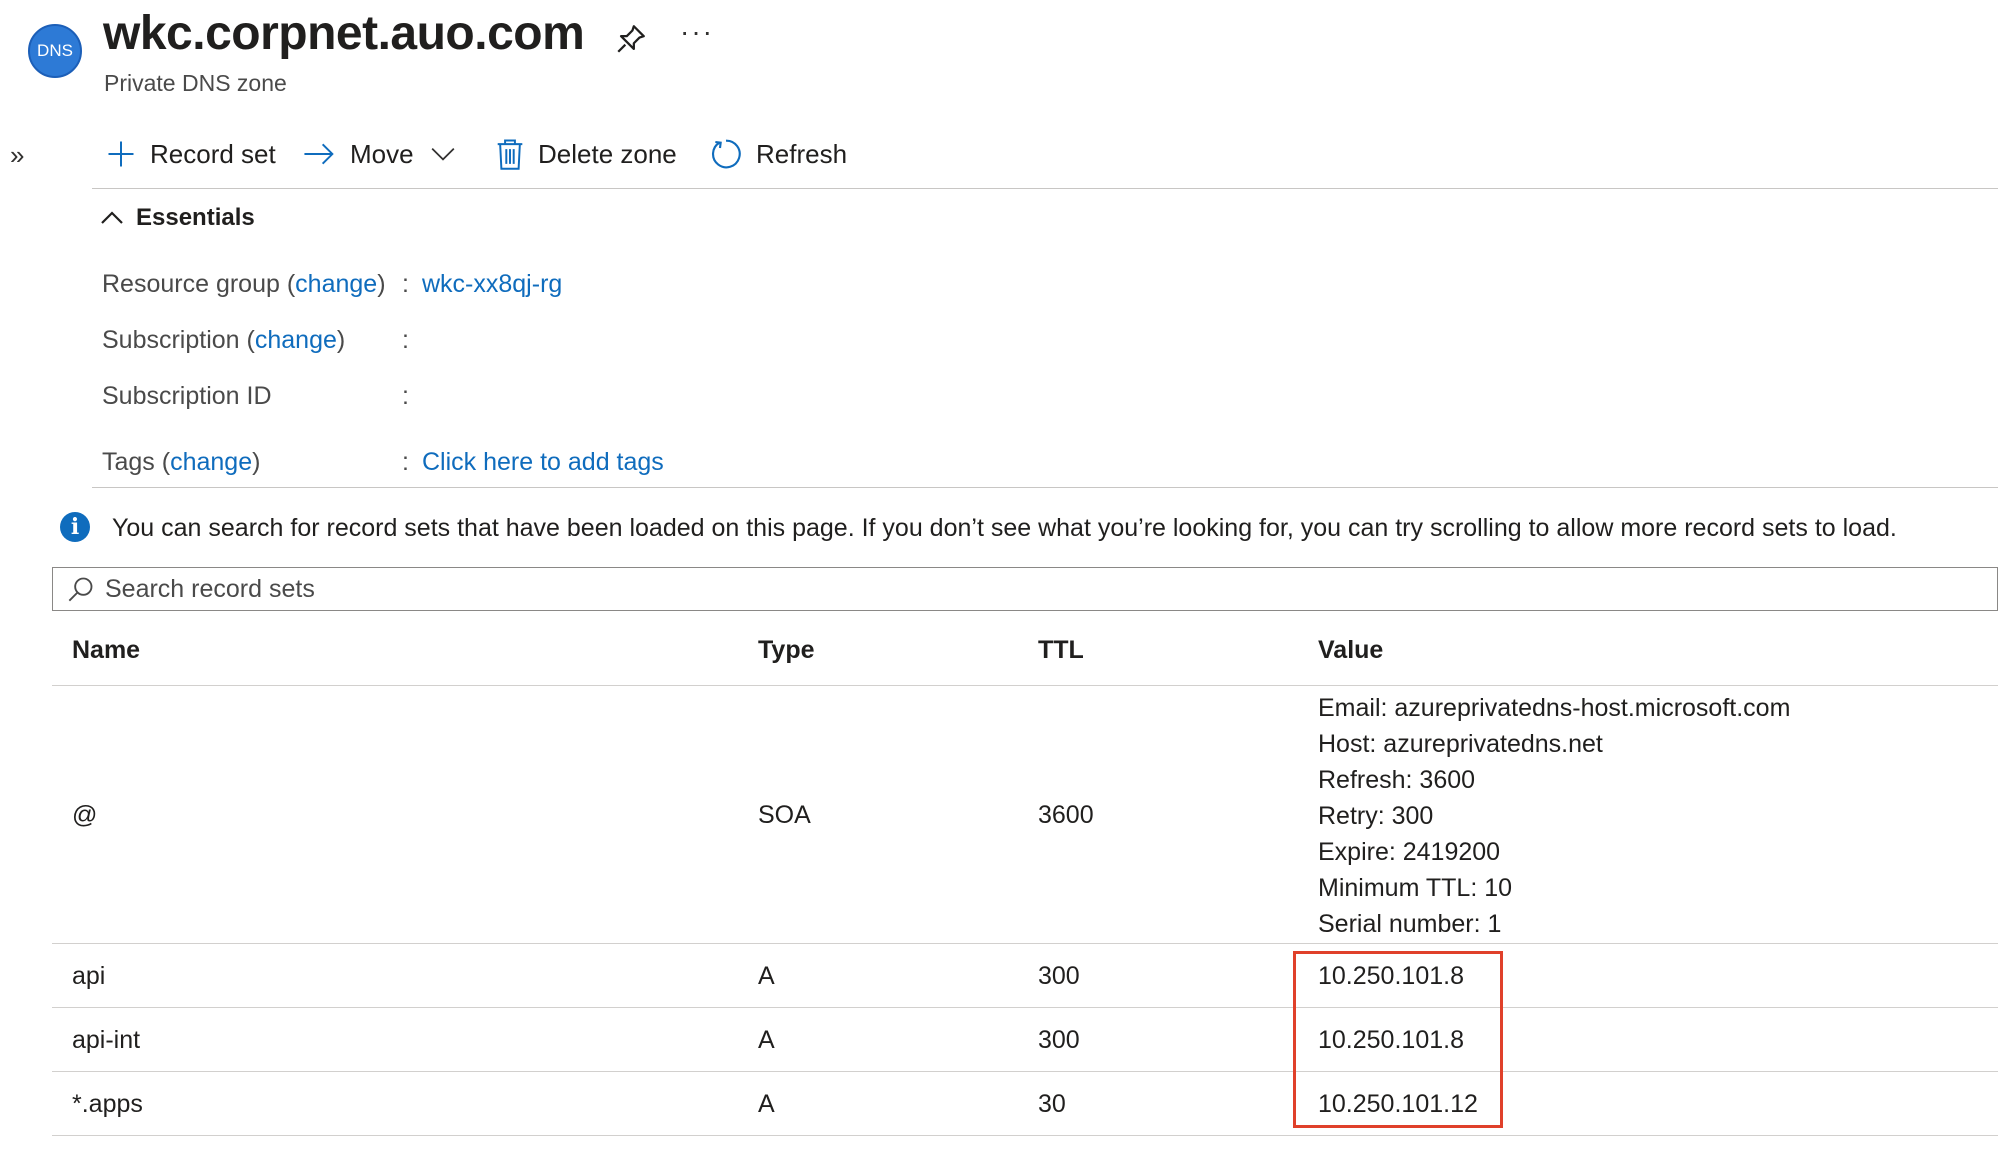 The image size is (1998, 1158). Describe the element at coordinates (195, 83) in the screenshot. I see `page-subtitle: Private DNS zone` at that location.